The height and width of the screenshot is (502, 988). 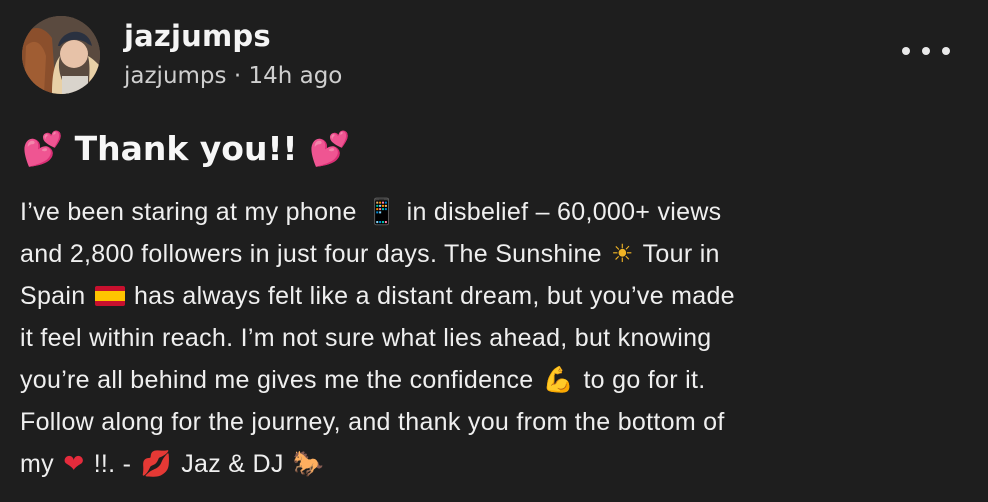 What do you see at coordinates (156, 463) in the screenshot?
I see `kiss-mark-icon: 💋` at bounding box center [156, 463].